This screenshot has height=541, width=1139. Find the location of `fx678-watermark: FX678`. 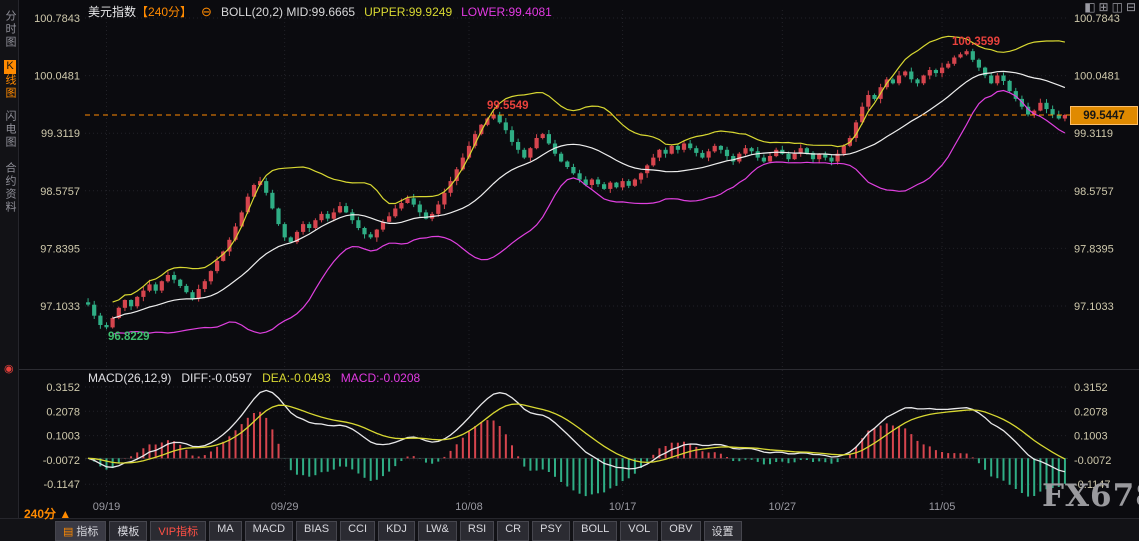

fx678-watermark: FX678 is located at coordinates (1090, 496).